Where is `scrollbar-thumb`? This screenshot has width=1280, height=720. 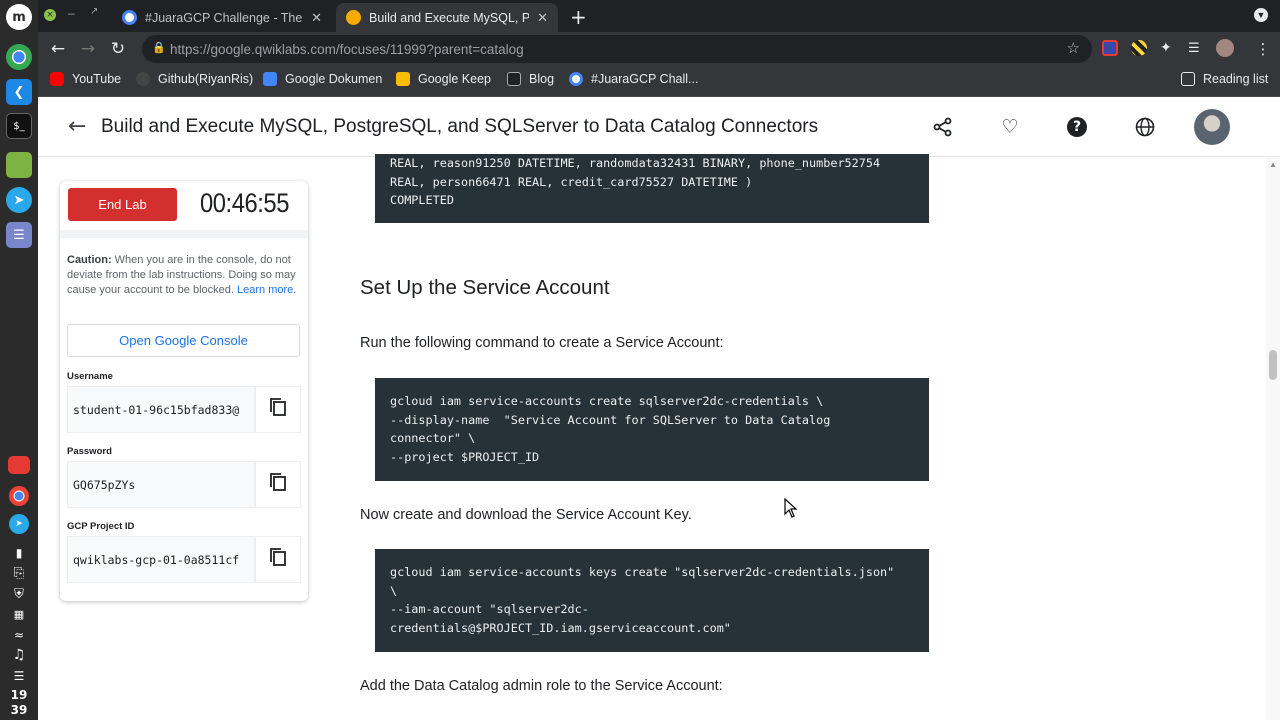 scrollbar-thumb is located at coordinates (1273, 365).